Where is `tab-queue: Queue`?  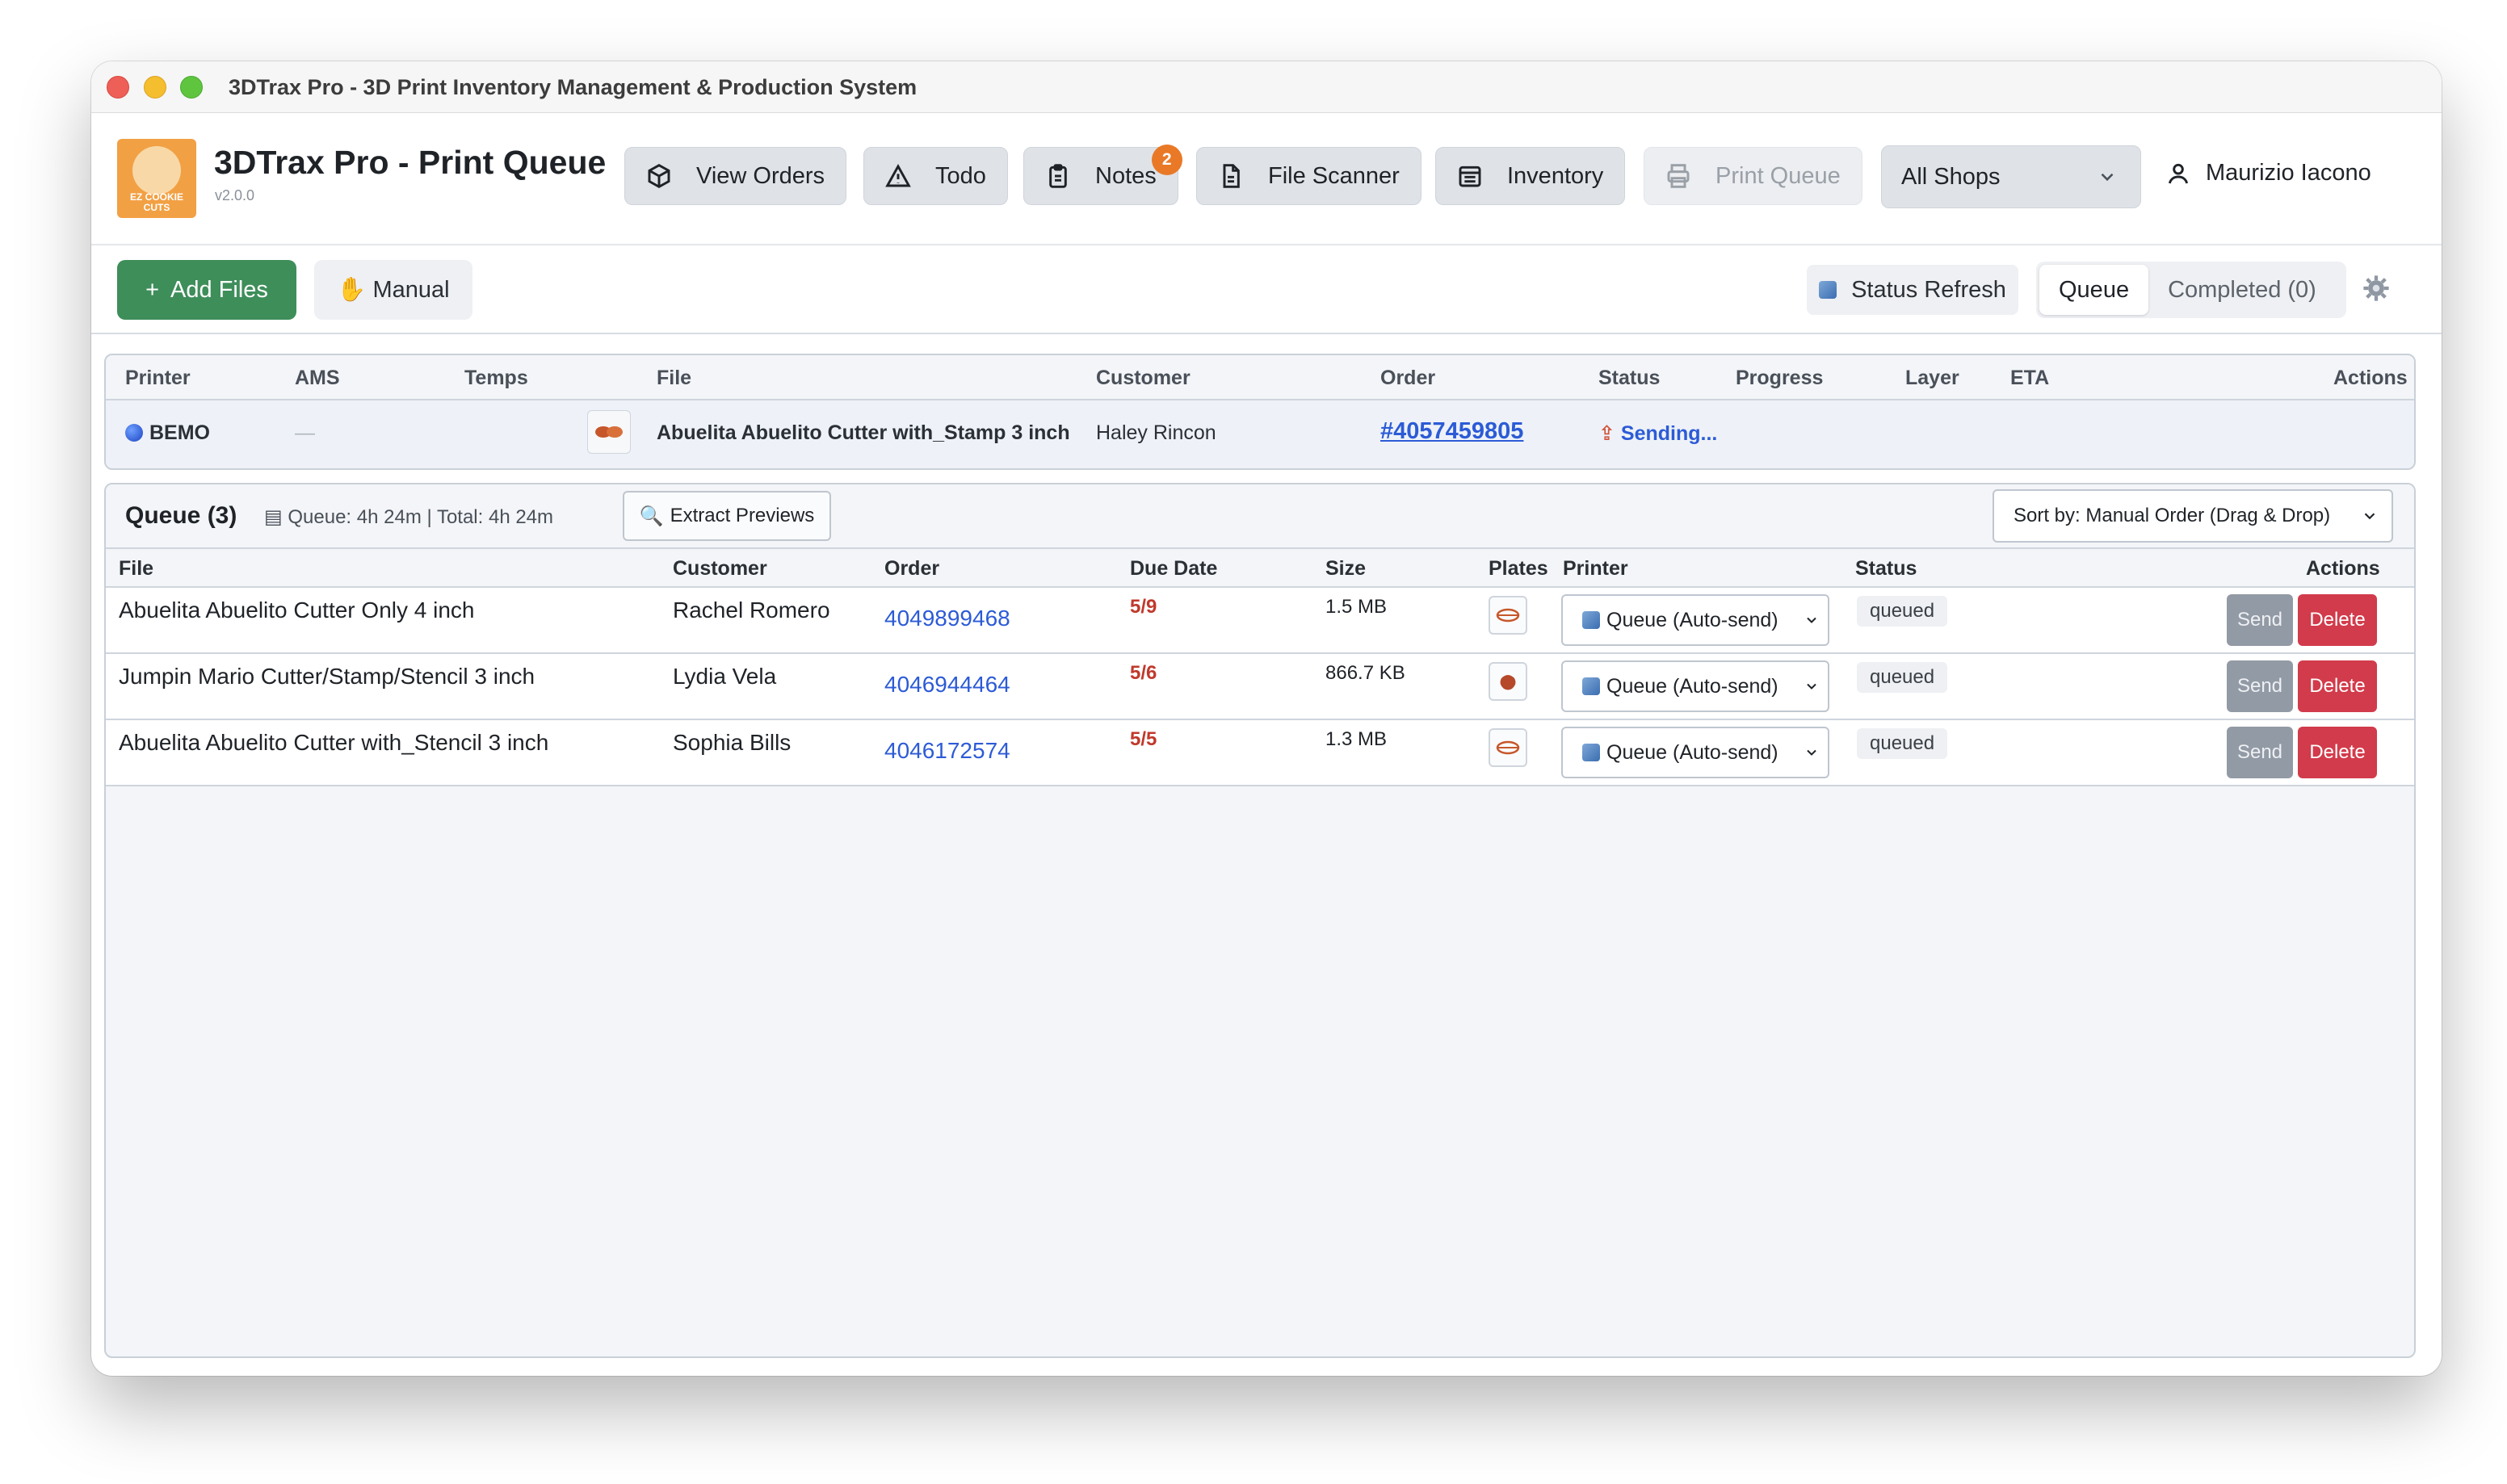
tab-queue: Queue is located at coordinates (2094, 290).